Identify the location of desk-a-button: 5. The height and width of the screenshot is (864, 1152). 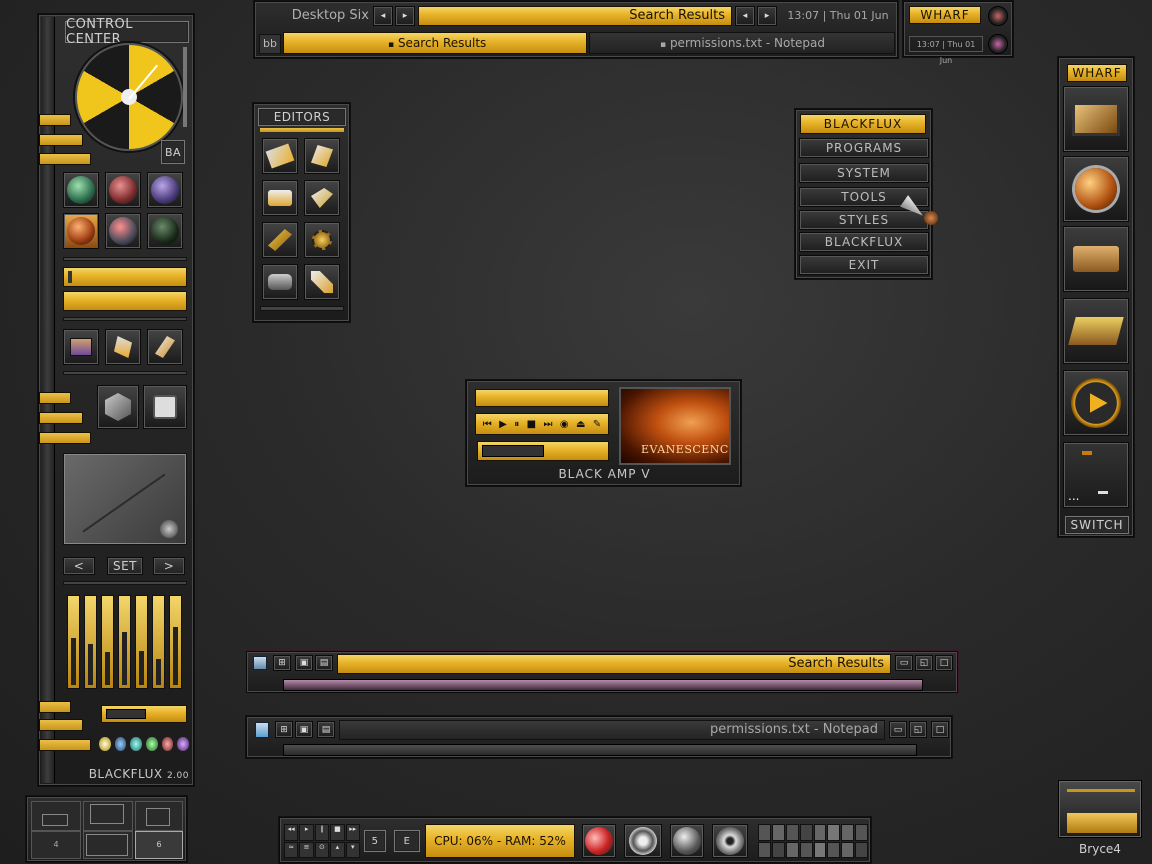
(375, 841).